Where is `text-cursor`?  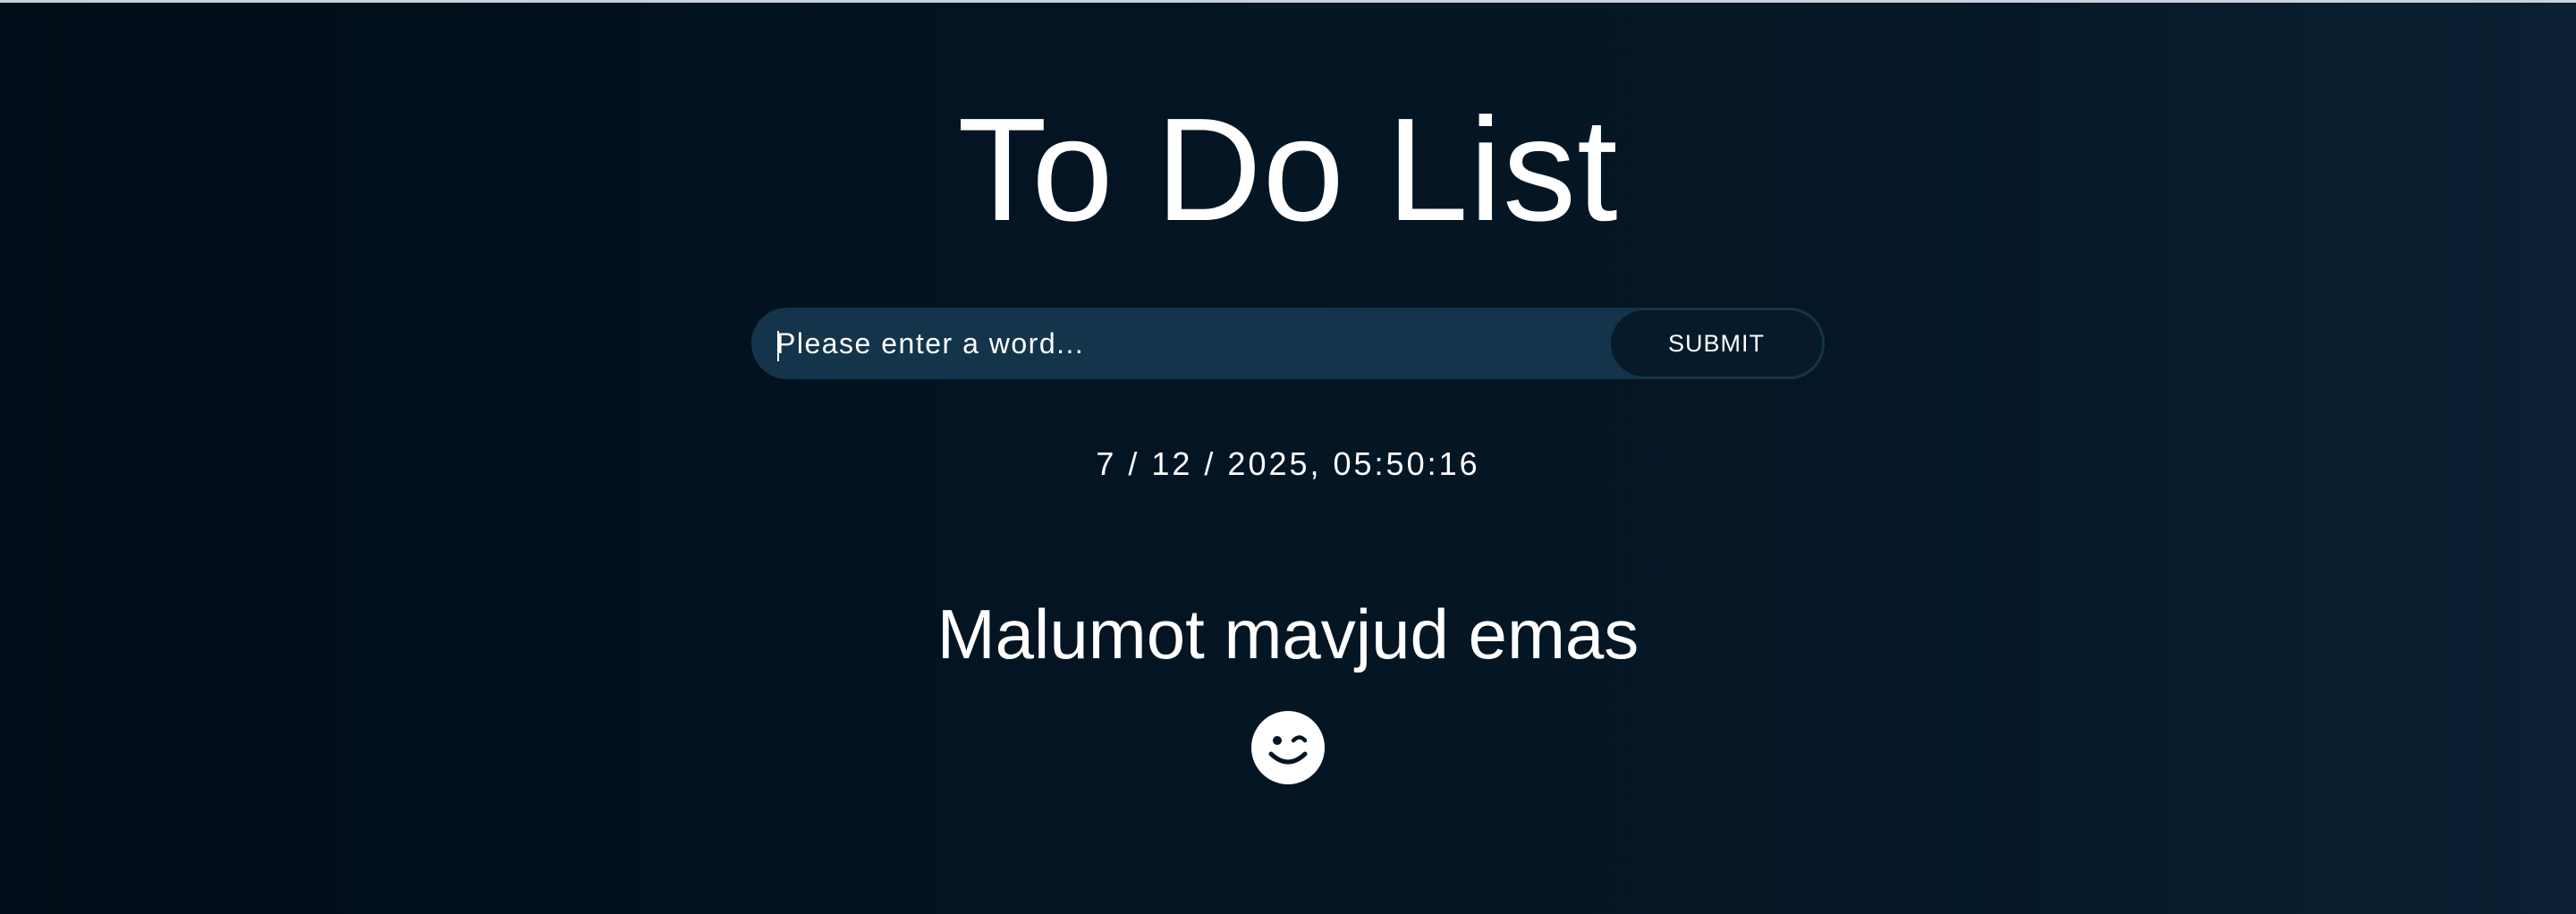 text-cursor is located at coordinates (778, 346).